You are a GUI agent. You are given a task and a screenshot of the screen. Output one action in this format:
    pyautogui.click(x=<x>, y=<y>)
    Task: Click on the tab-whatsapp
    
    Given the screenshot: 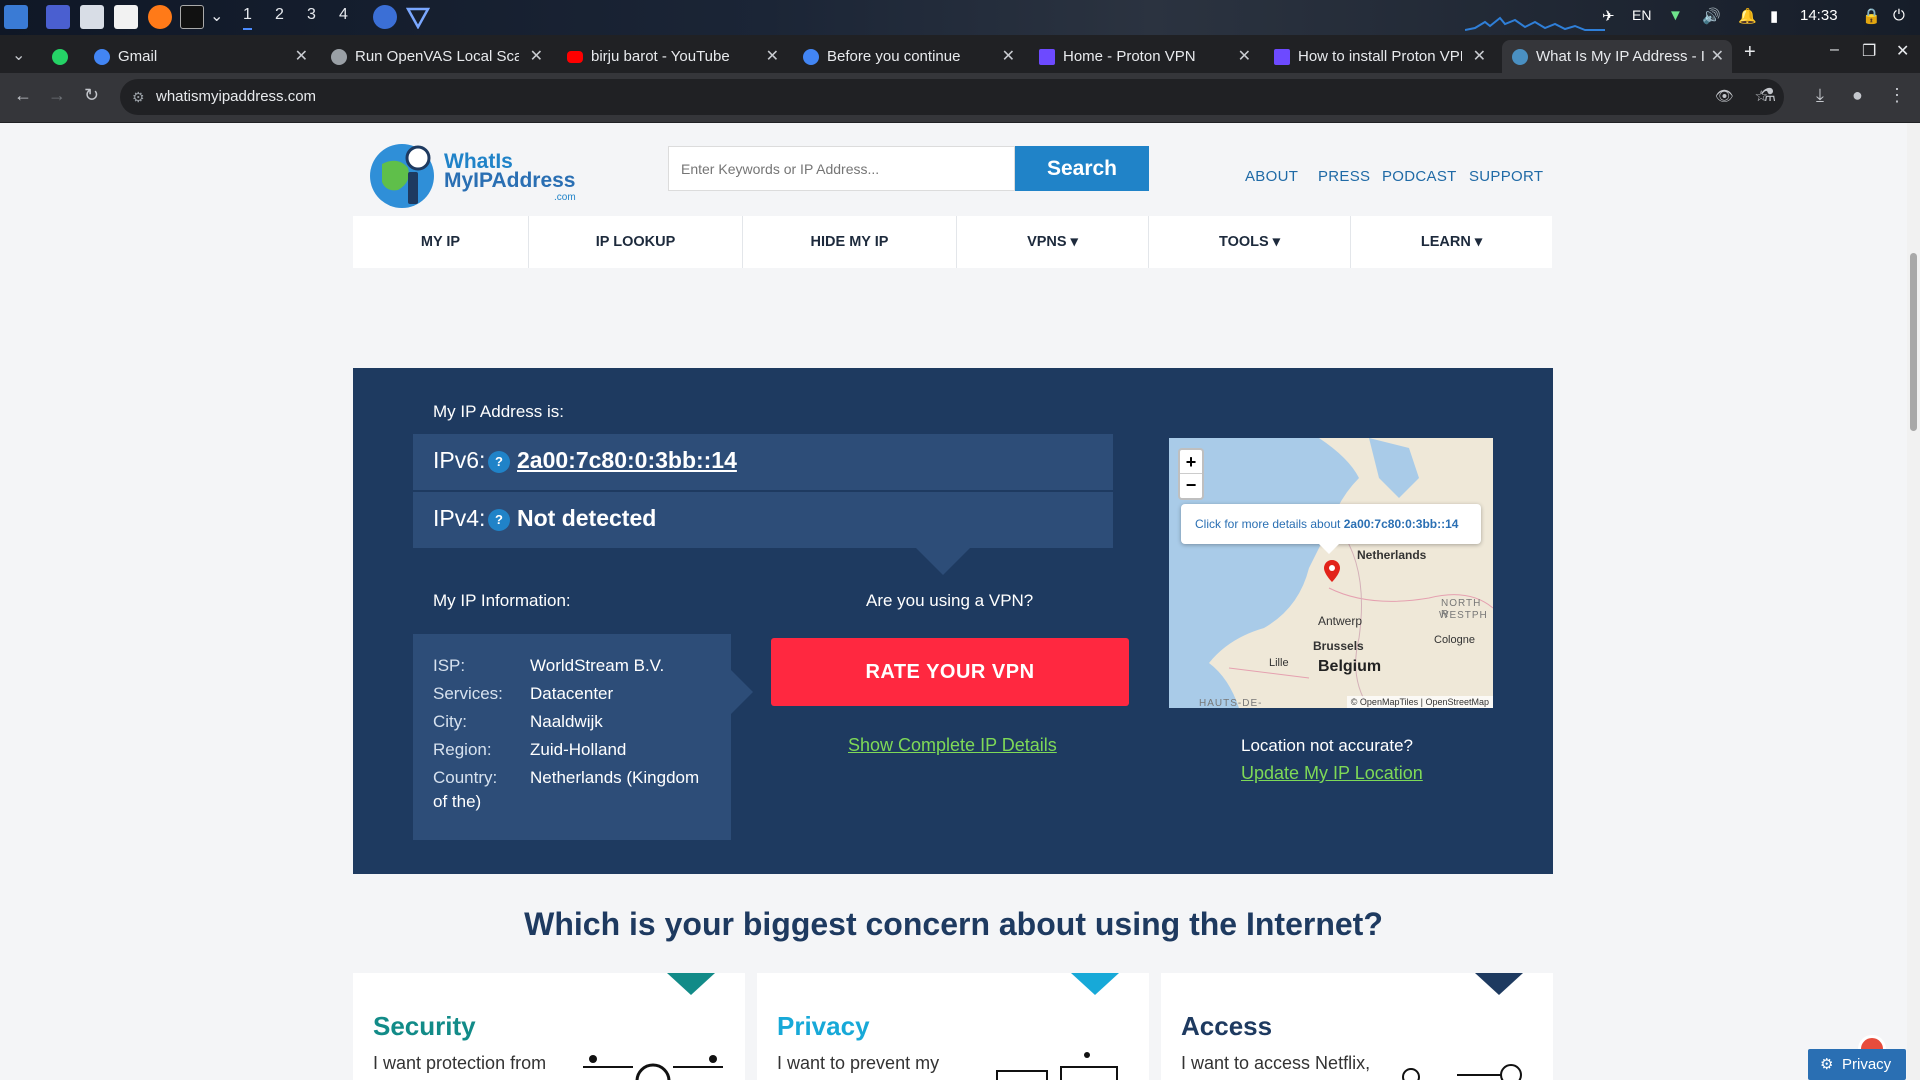 What is the action you would take?
    pyautogui.click(x=64, y=56)
    